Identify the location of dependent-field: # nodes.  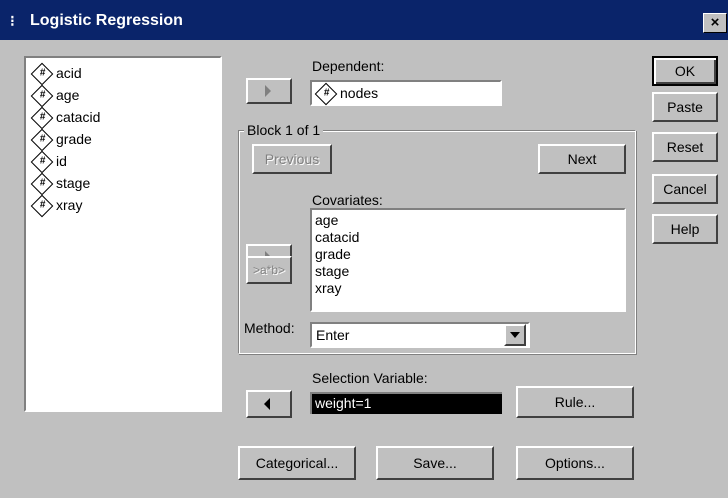
(406, 93).